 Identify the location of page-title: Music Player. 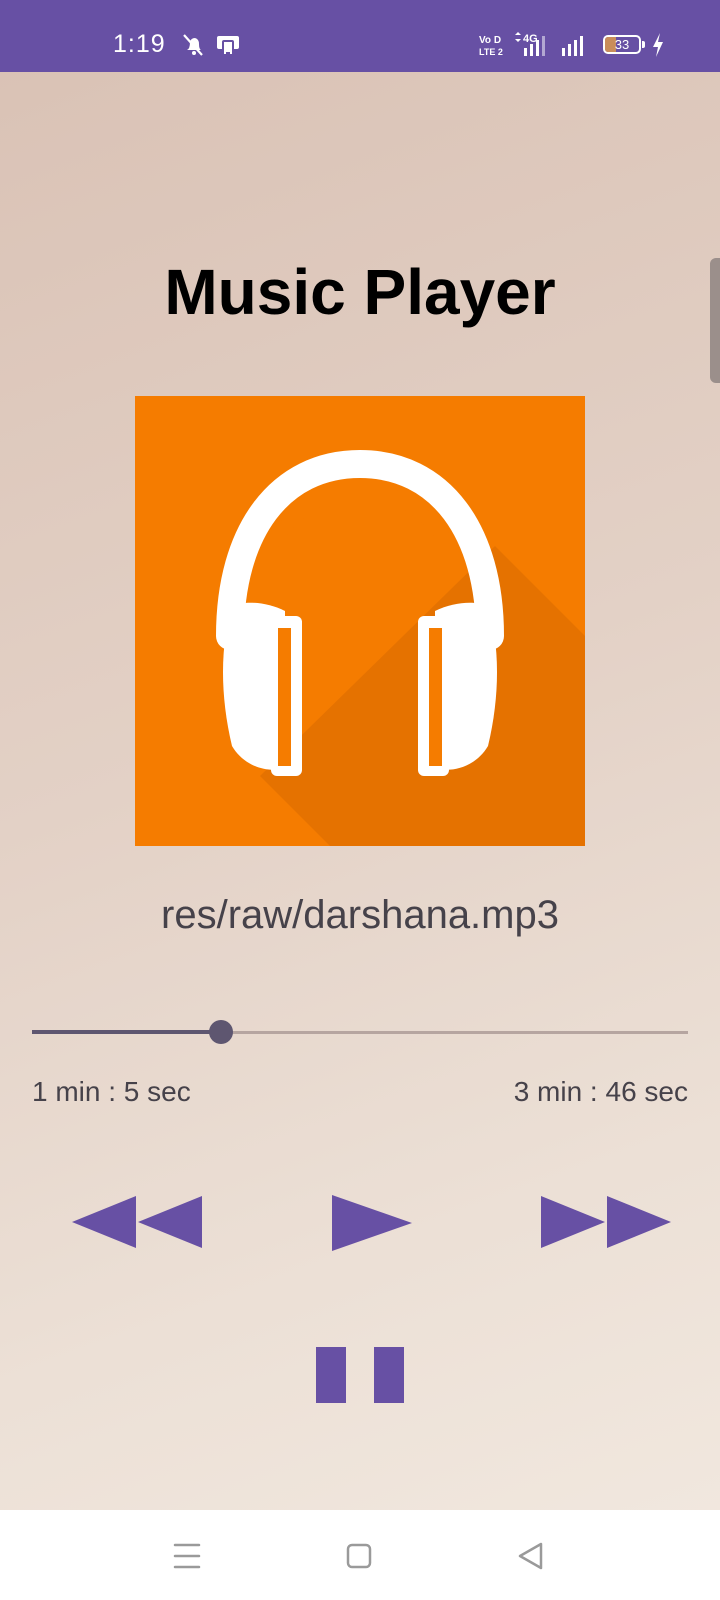
(360, 292).